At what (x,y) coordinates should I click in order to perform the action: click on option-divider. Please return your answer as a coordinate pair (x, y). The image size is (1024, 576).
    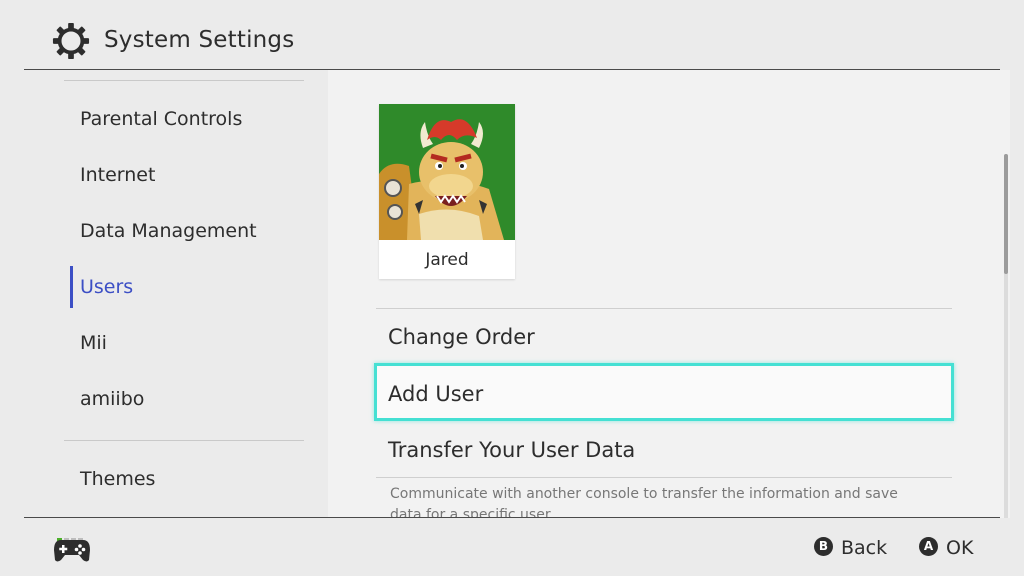
    Looking at the image, I should click on (664, 477).